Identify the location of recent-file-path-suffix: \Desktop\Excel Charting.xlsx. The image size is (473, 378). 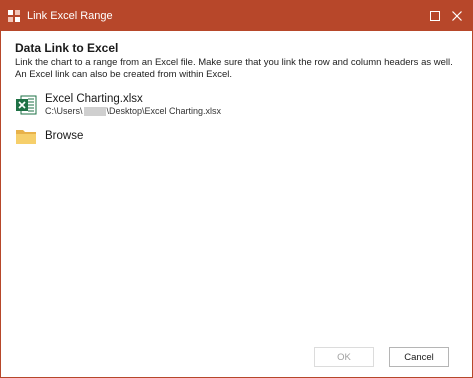
(164, 111).